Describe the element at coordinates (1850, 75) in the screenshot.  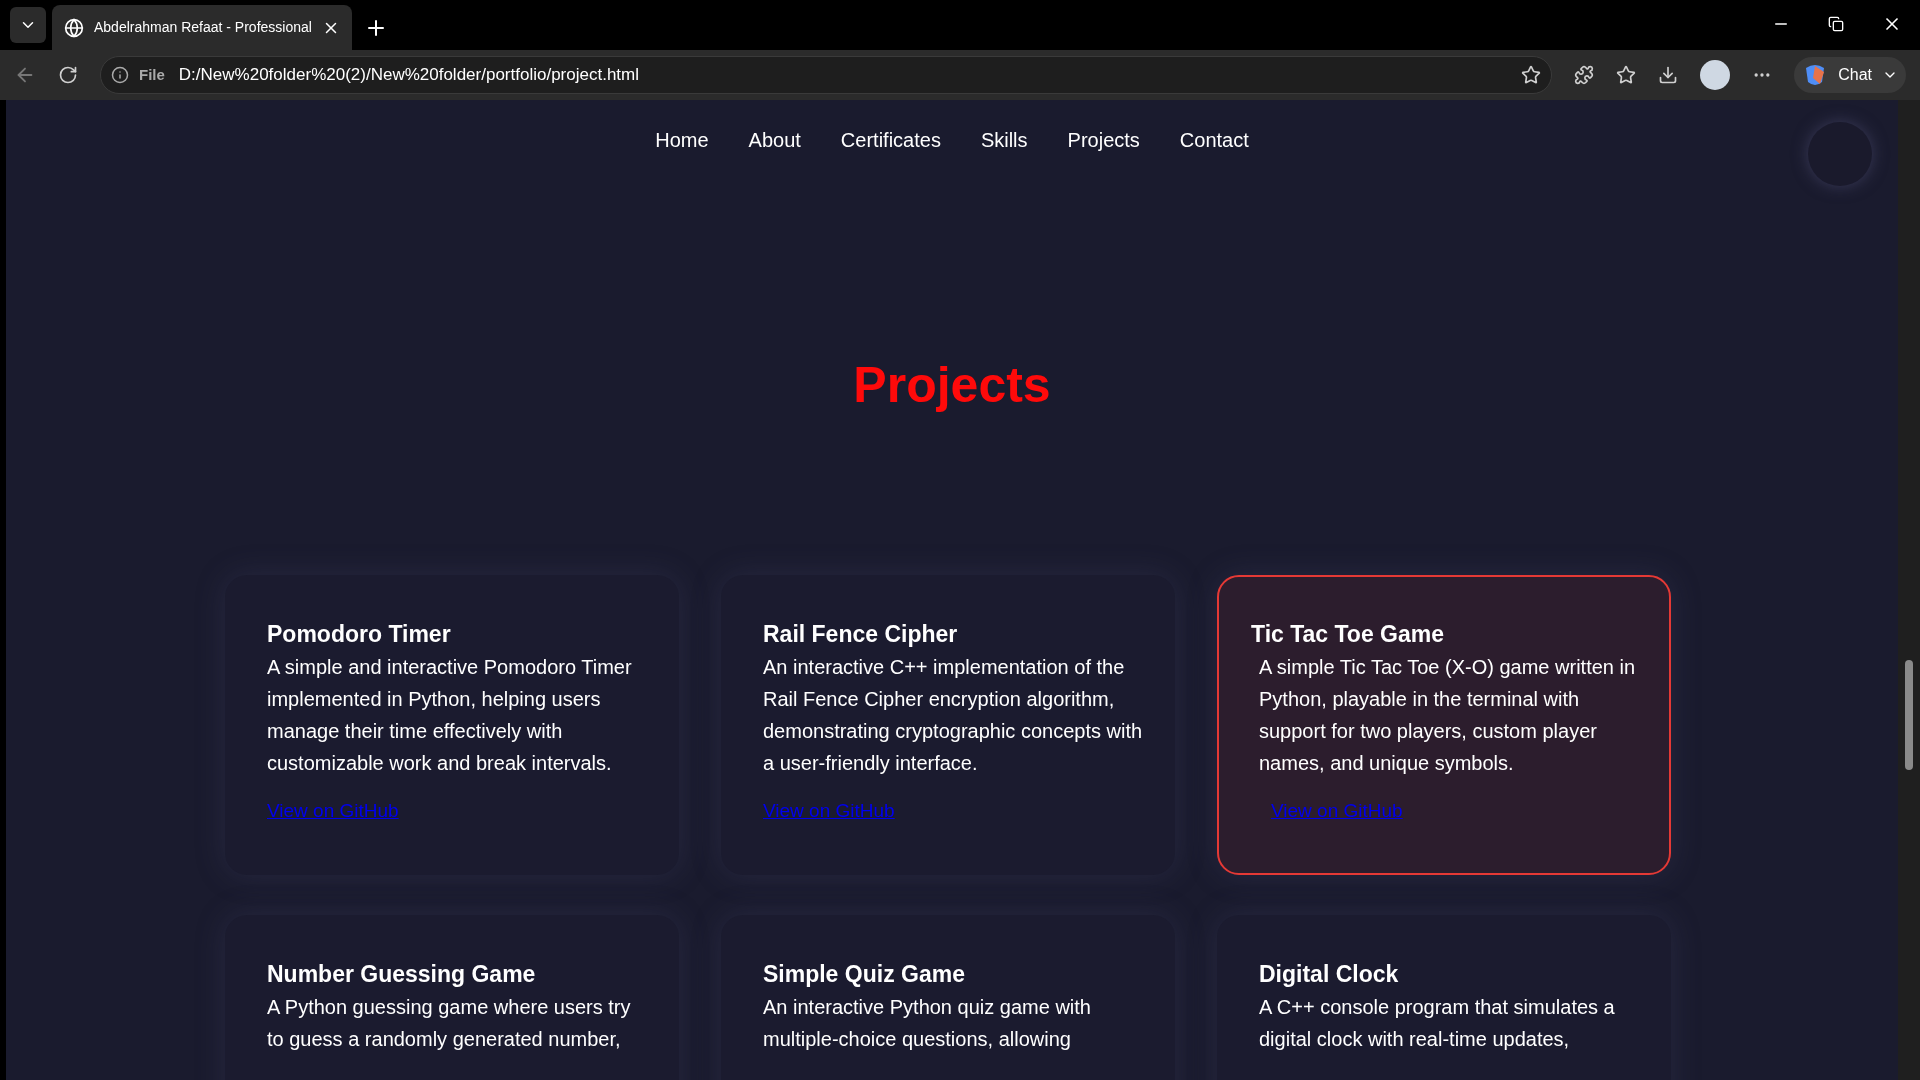
I see `chat-button: Chat` at that location.